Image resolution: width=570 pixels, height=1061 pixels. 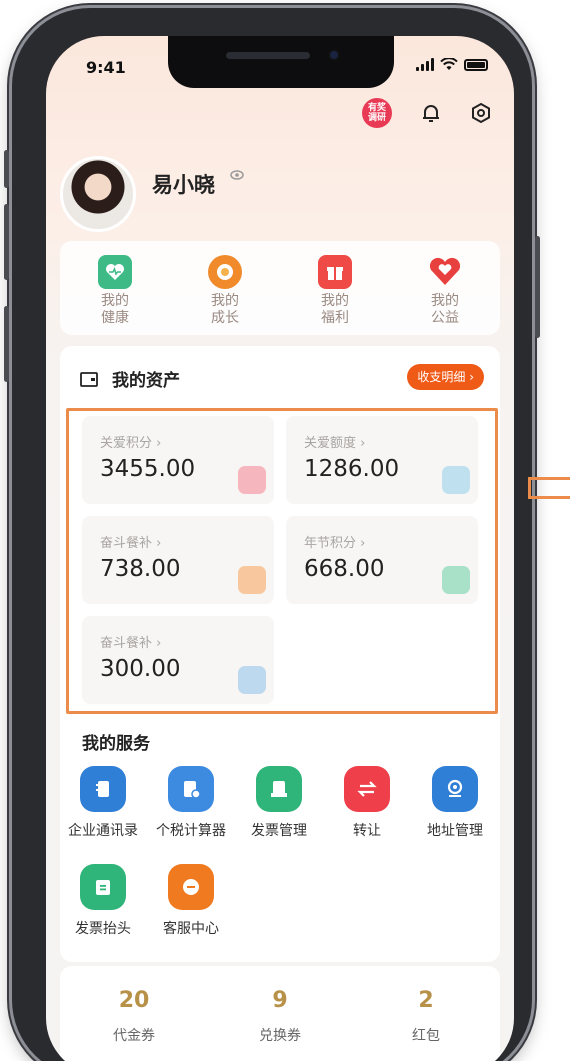 I want to click on medal-icon, so click(x=225, y=272).